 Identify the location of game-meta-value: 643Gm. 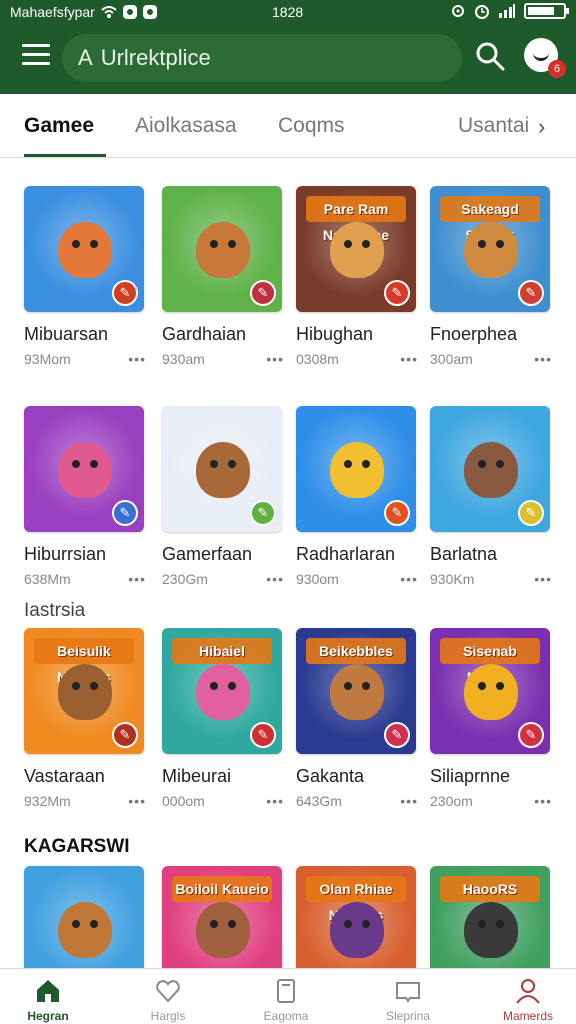
(319, 801).